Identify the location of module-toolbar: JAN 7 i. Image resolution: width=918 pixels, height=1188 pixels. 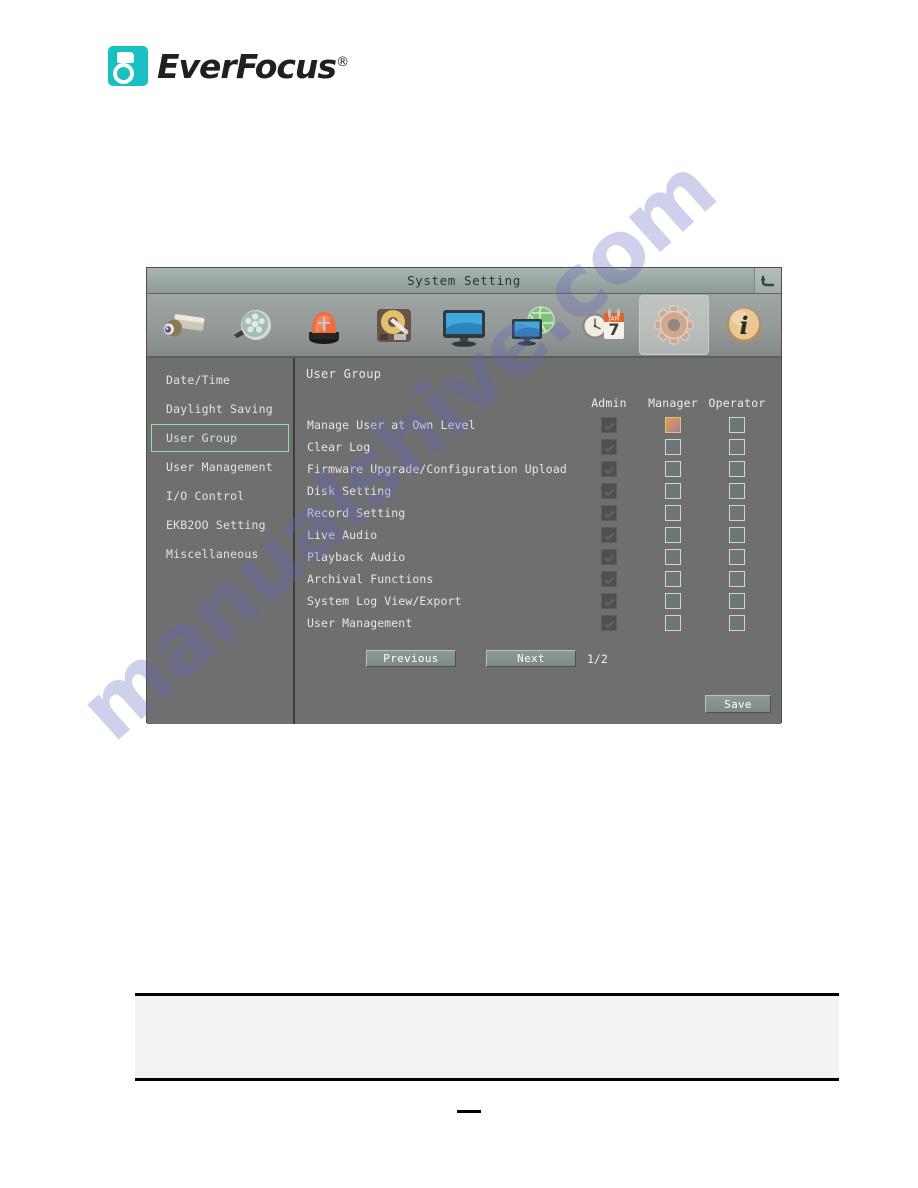
(464, 326).